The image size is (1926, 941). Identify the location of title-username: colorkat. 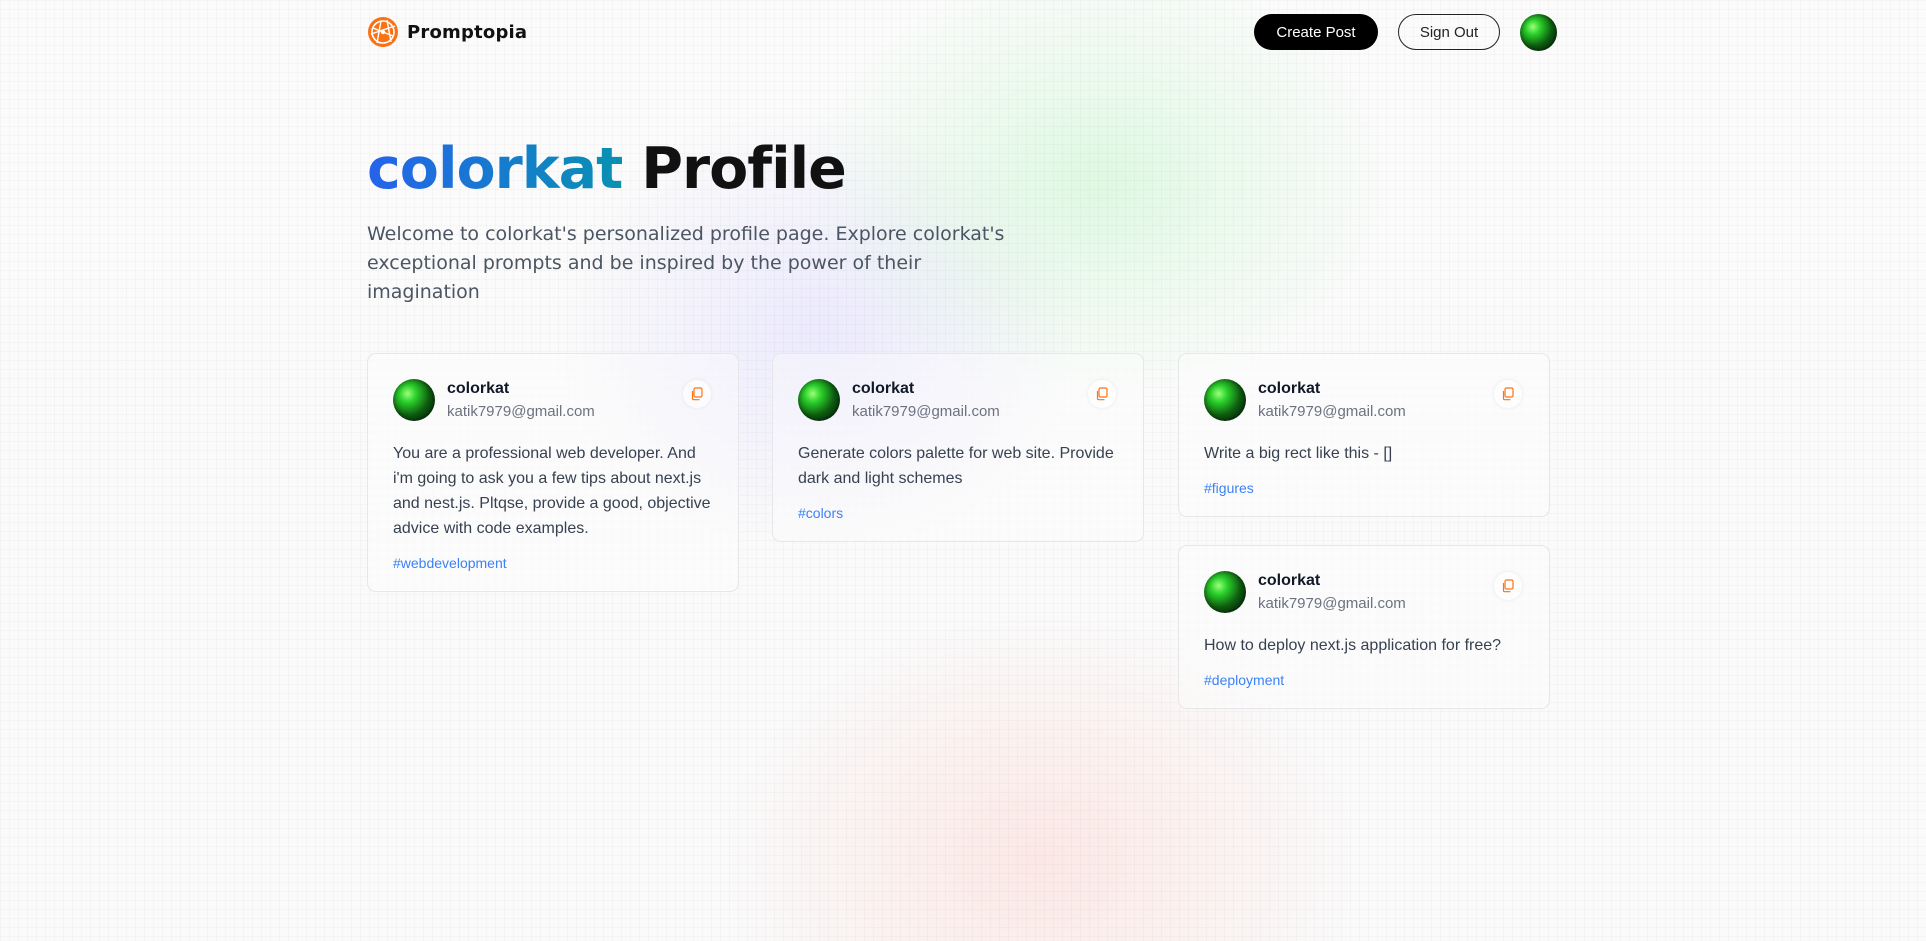
(495, 169).